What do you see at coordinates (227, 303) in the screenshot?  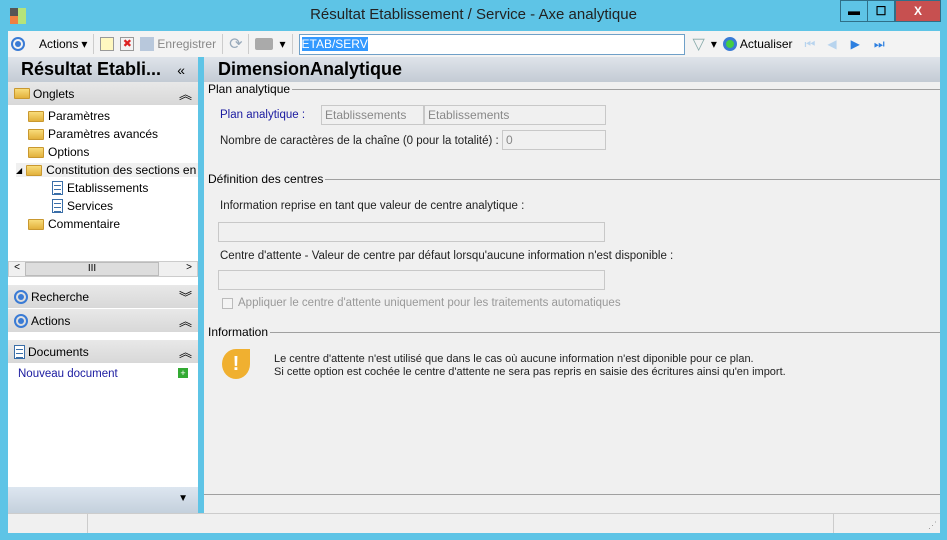 I see `checkbox` at bounding box center [227, 303].